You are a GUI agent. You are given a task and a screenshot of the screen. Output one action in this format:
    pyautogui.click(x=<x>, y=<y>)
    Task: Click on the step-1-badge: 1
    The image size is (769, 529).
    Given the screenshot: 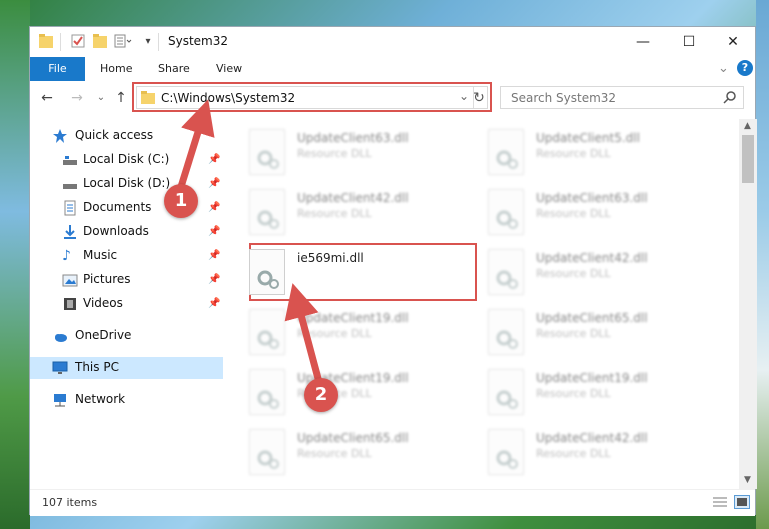 What is the action you would take?
    pyautogui.click(x=181, y=201)
    